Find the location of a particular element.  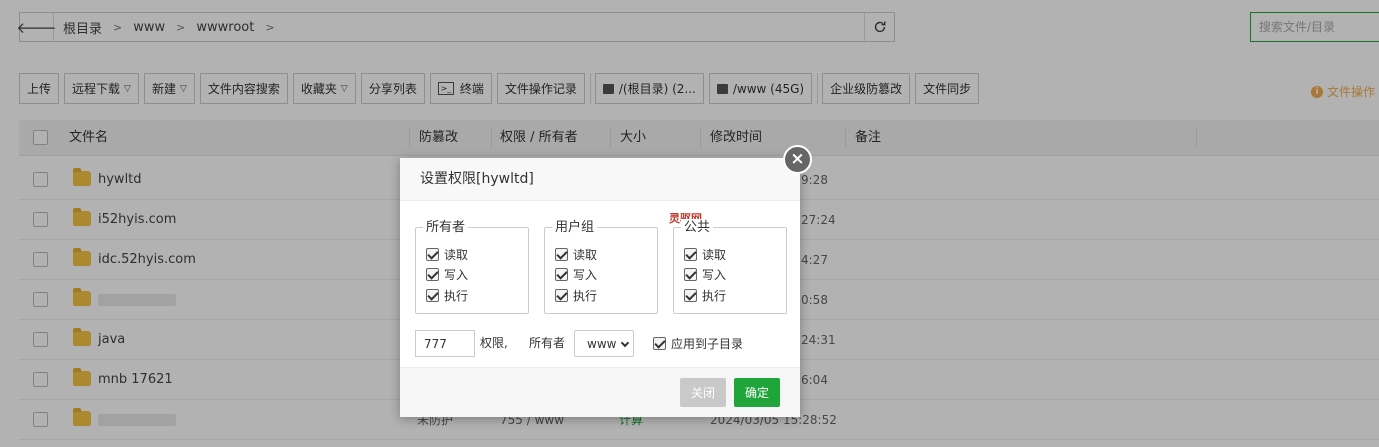

owner-select: www is located at coordinates (604, 343).